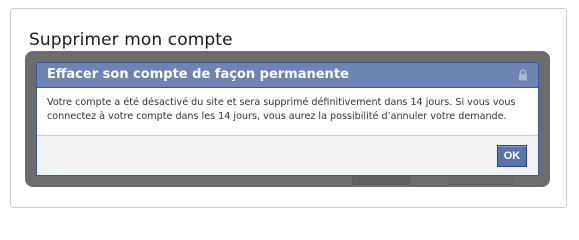 This screenshot has height=240, width=579. I want to click on lock-icon, so click(523, 75).